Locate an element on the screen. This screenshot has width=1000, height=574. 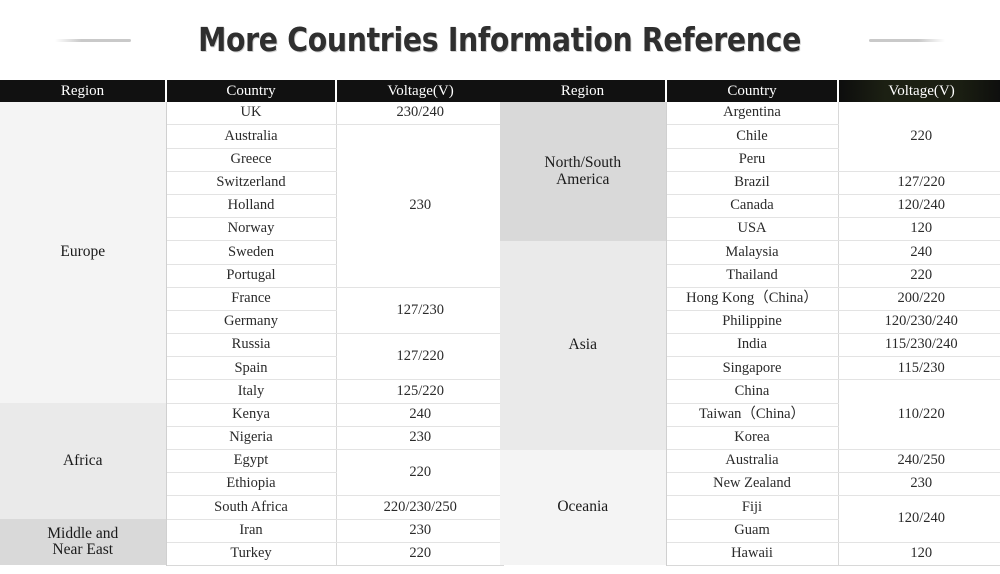
country-cell: Egypt is located at coordinates (251, 461).